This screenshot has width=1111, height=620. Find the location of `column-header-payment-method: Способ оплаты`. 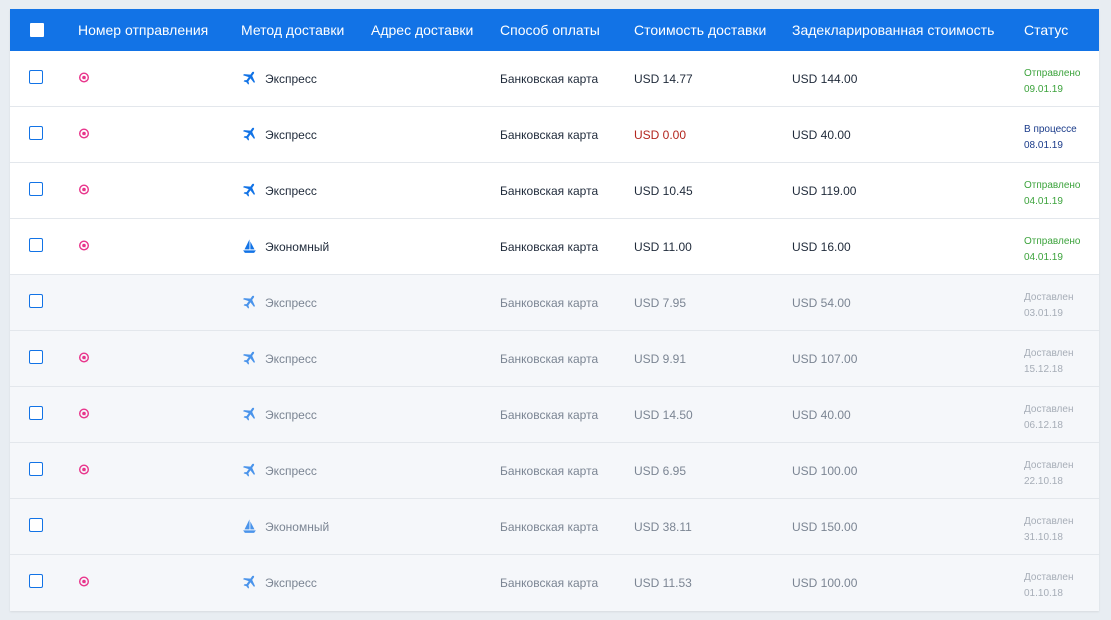

column-header-payment-method: Способ оплаты is located at coordinates (550, 30).